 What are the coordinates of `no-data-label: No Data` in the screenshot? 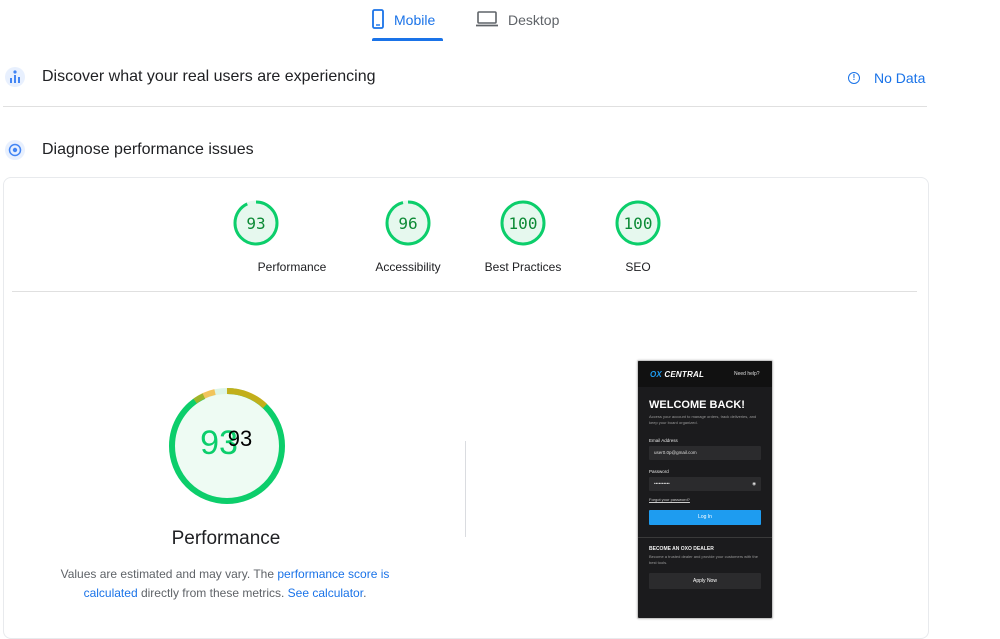 It's located at (900, 78).